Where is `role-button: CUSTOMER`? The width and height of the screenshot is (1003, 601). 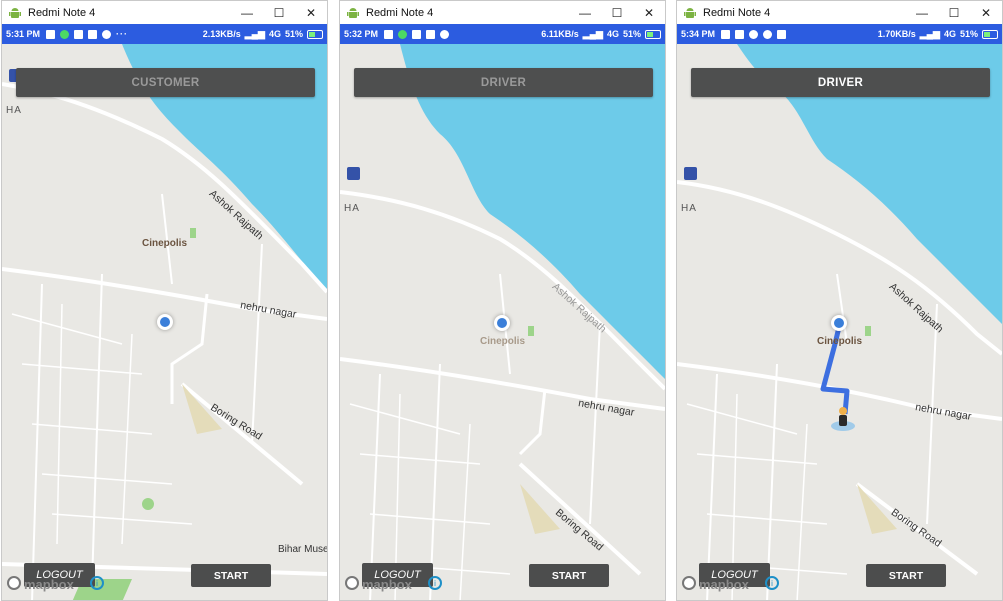
role-button: CUSTOMER is located at coordinates (165, 82).